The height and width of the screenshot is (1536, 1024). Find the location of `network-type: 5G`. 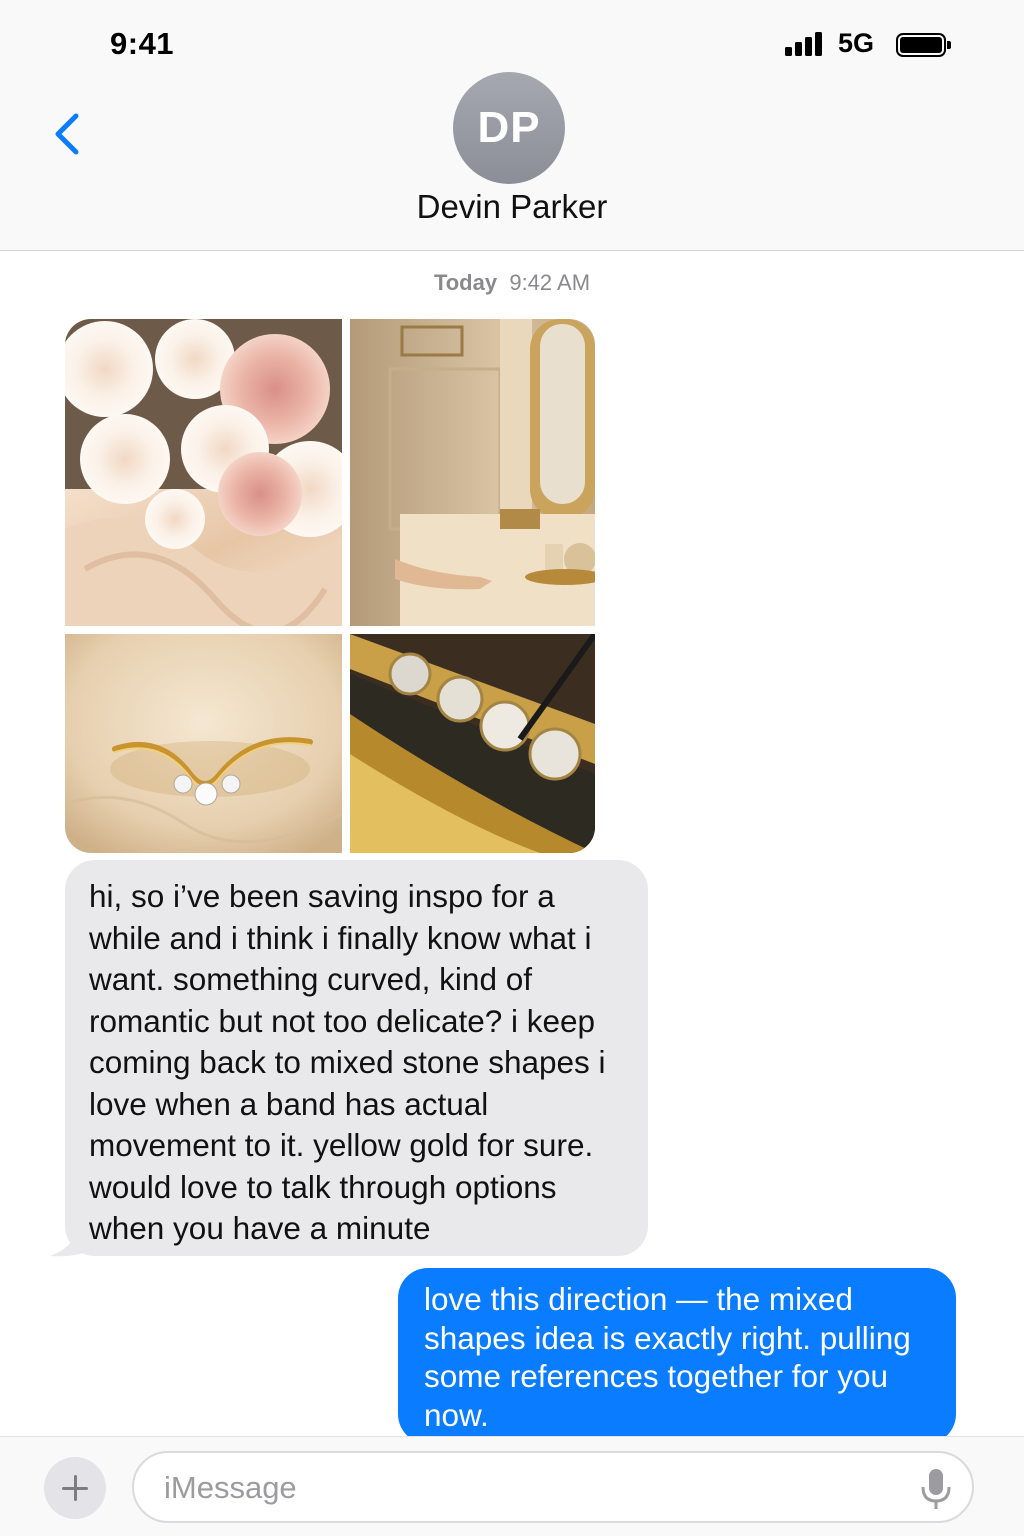

network-type: 5G is located at coordinates (856, 43).